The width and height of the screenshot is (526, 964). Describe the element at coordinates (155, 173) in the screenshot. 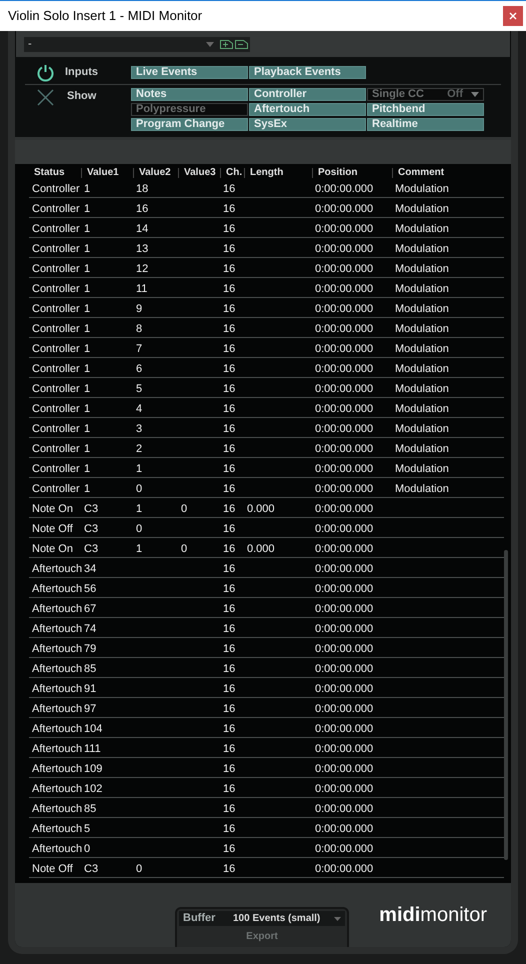

I see `column-header: Value2` at that location.